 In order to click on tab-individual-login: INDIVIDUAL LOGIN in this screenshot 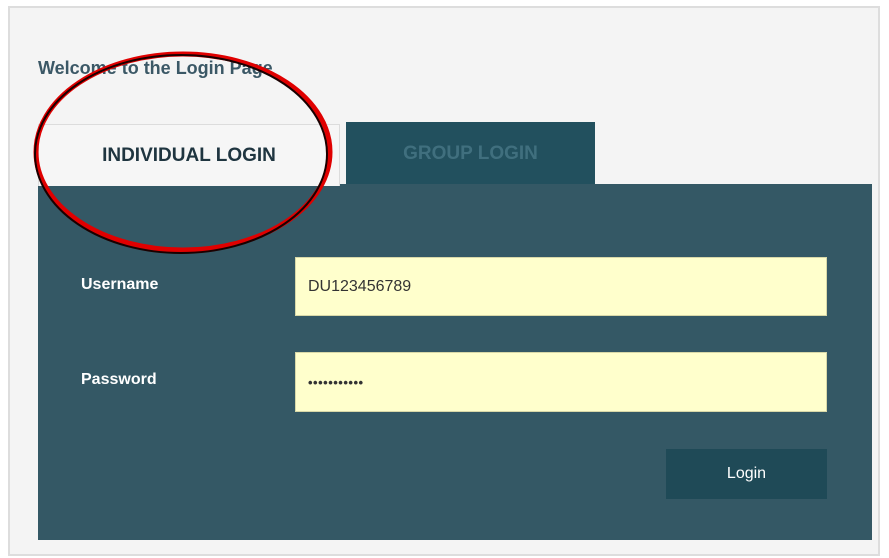, I will do `click(189, 155)`.